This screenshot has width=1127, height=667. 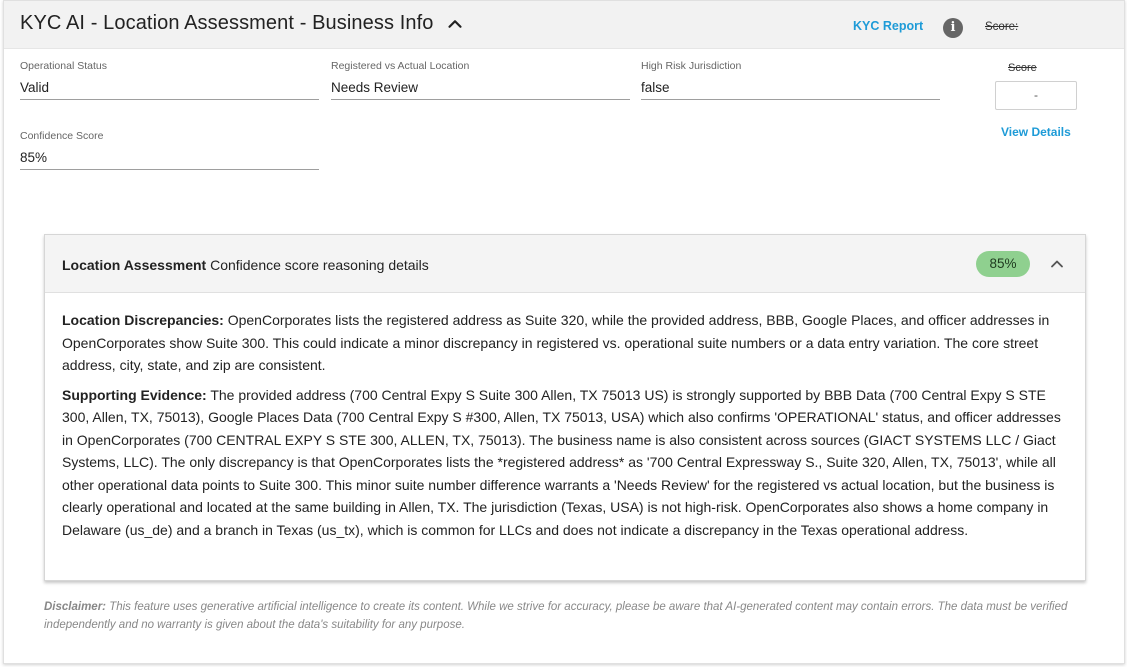 I want to click on header-score-label: Score:, so click(x=1002, y=27).